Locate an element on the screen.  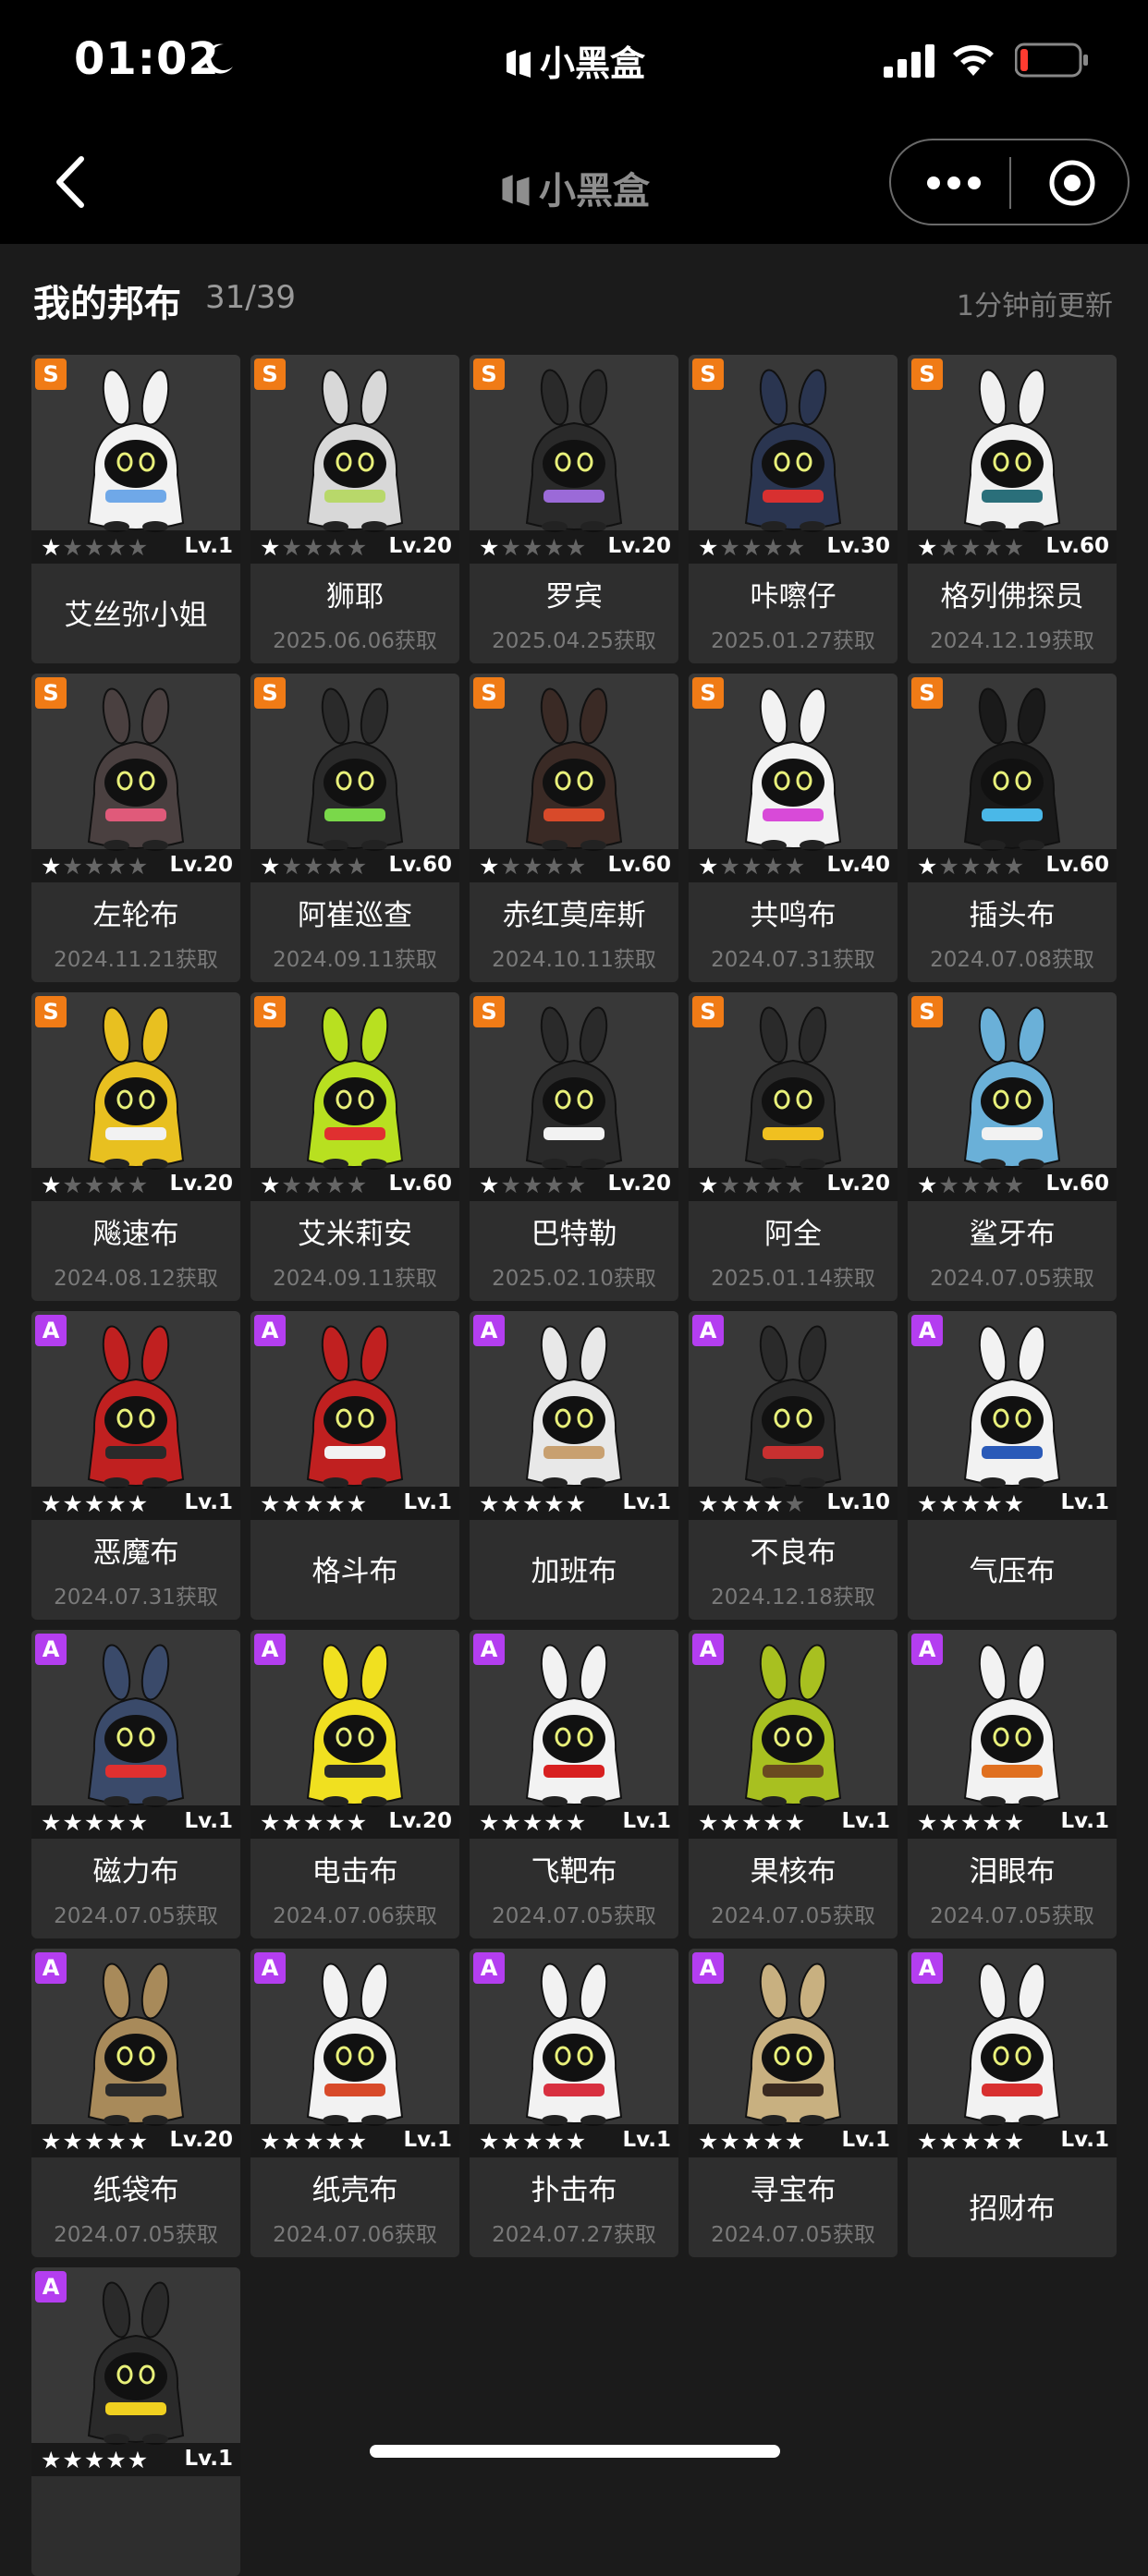
bangboo-card: S ★★★★★ Lv.30 咔嚓仔 2025.01.27获取 is located at coordinates (793, 509).